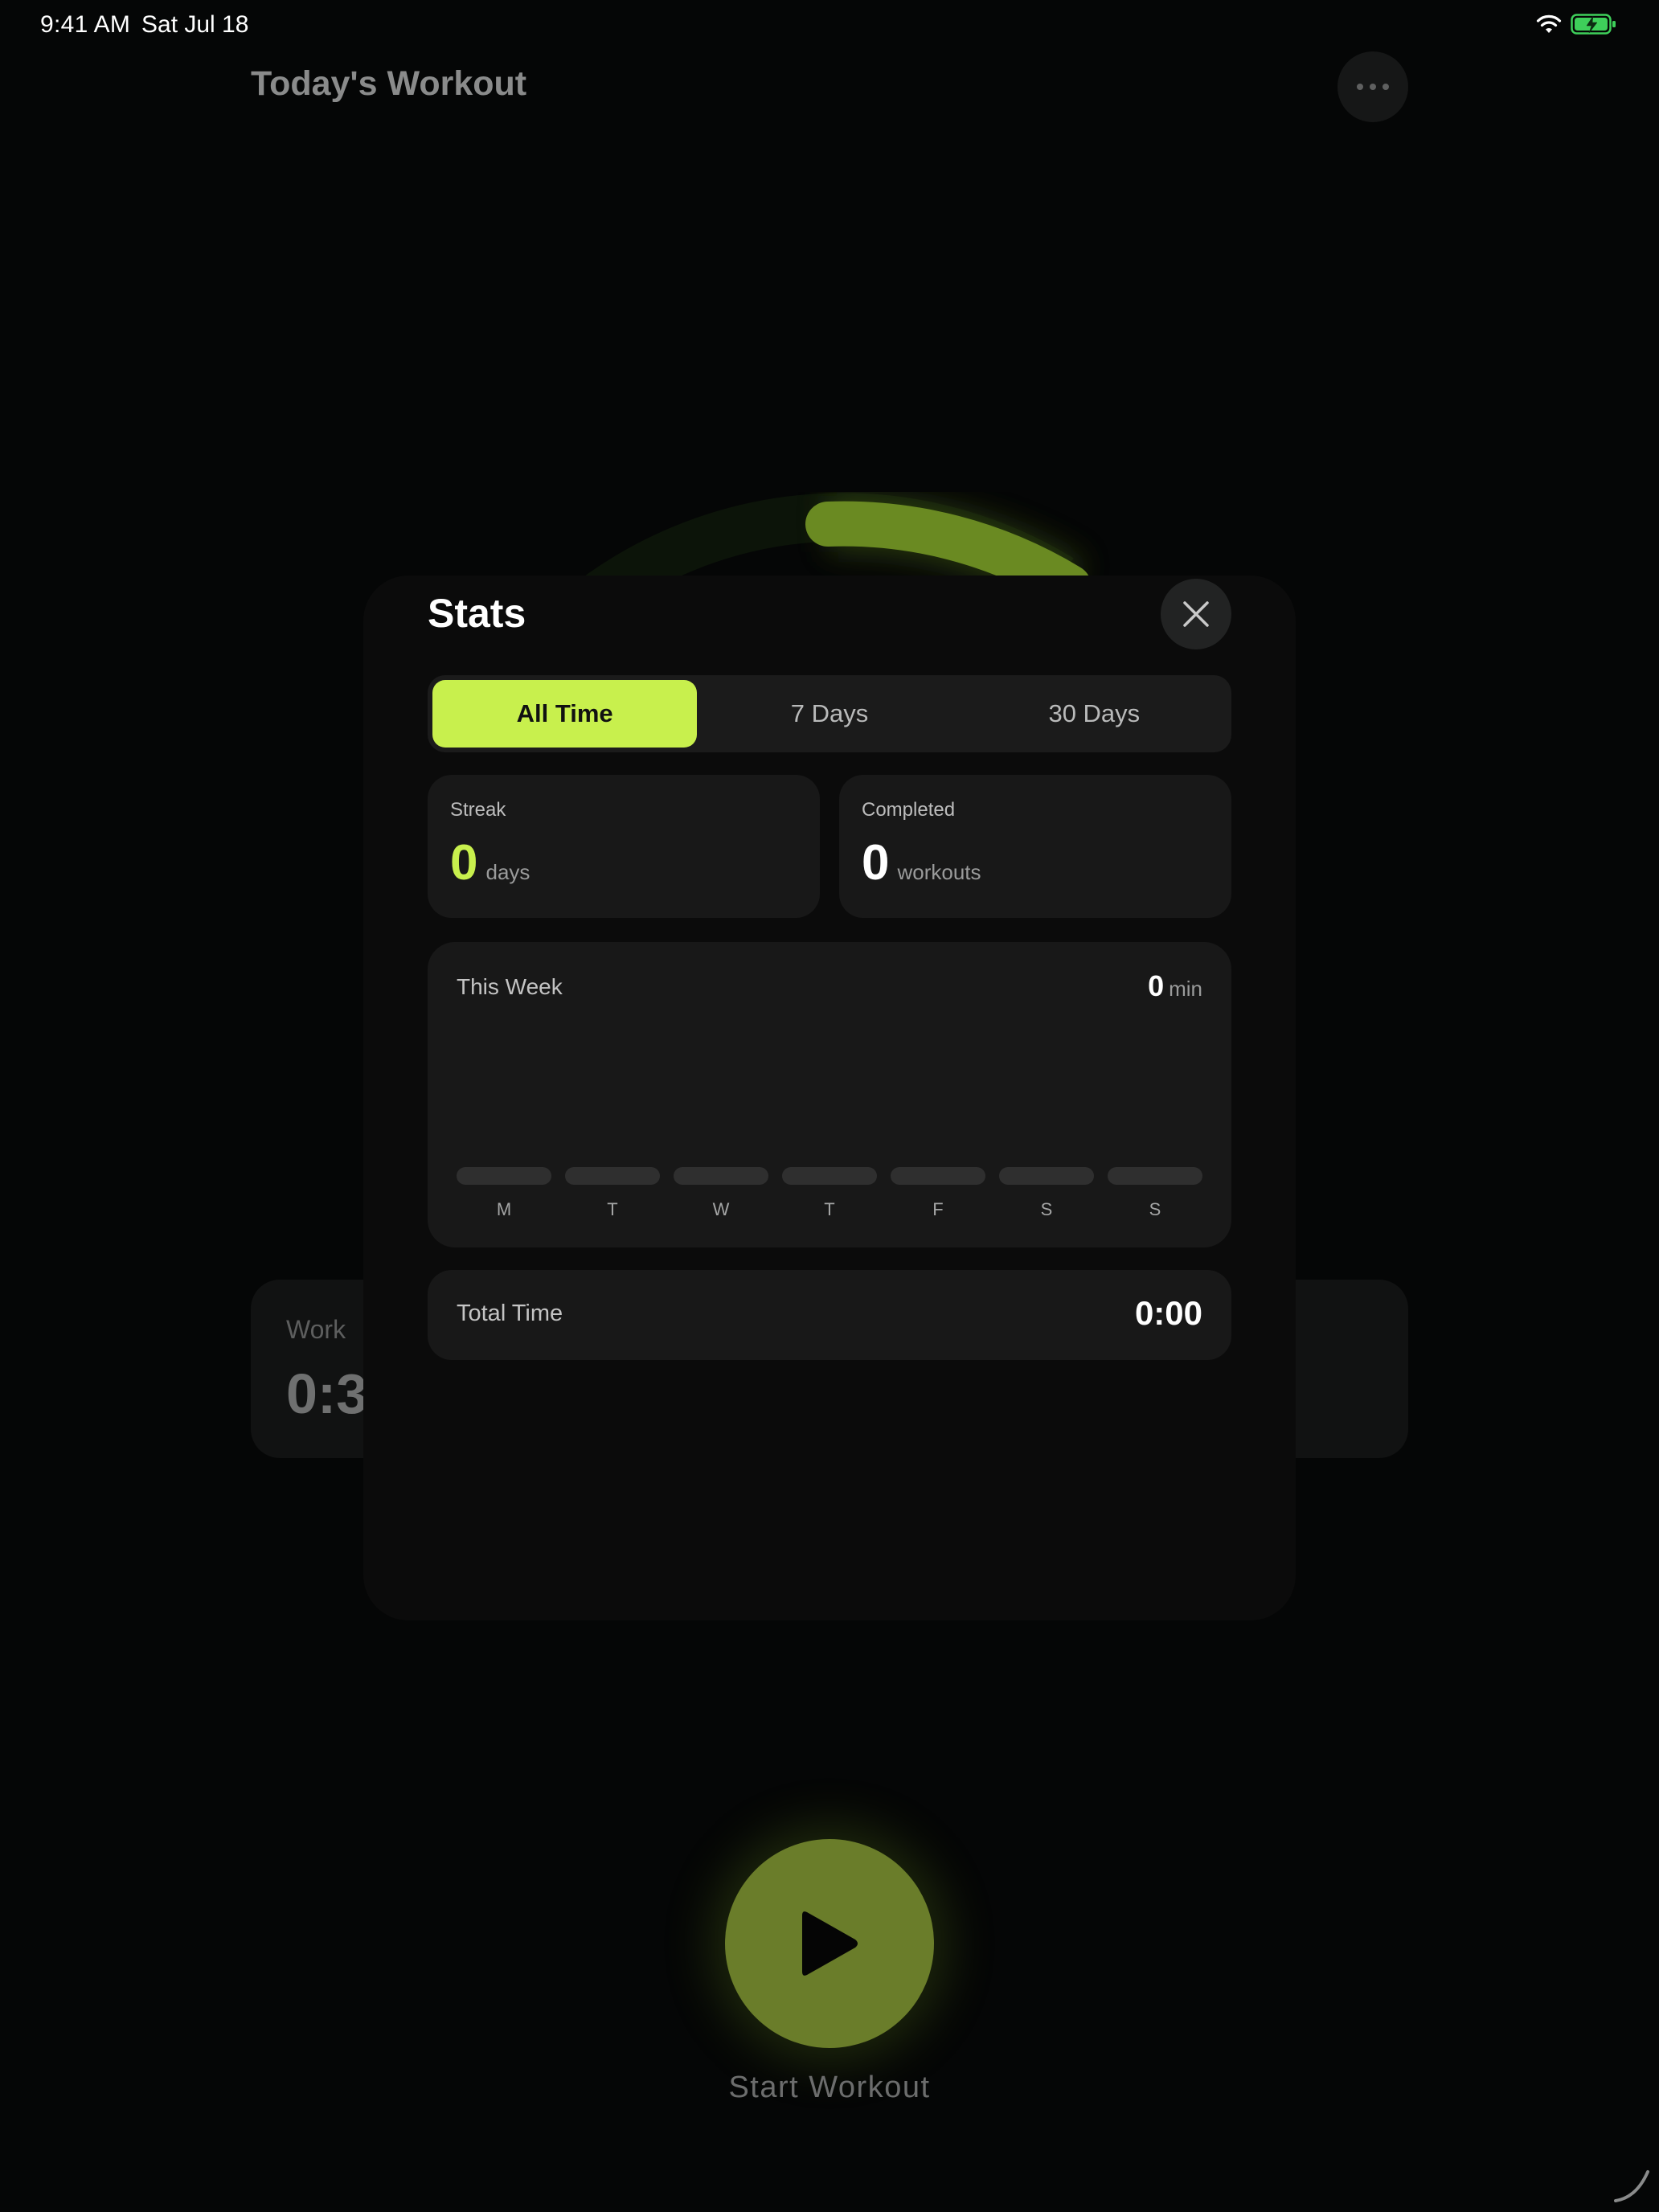 This screenshot has width=1659, height=2212. I want to click on total-time-value: 0:00, so click(1168, 1313).